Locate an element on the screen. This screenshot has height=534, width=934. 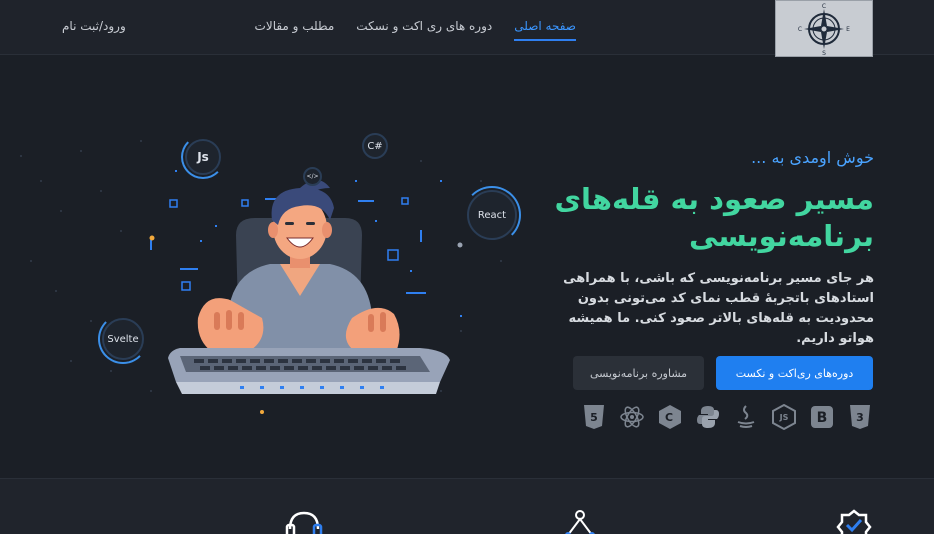
svg-text: 5 is located at coordinates (594, 417).